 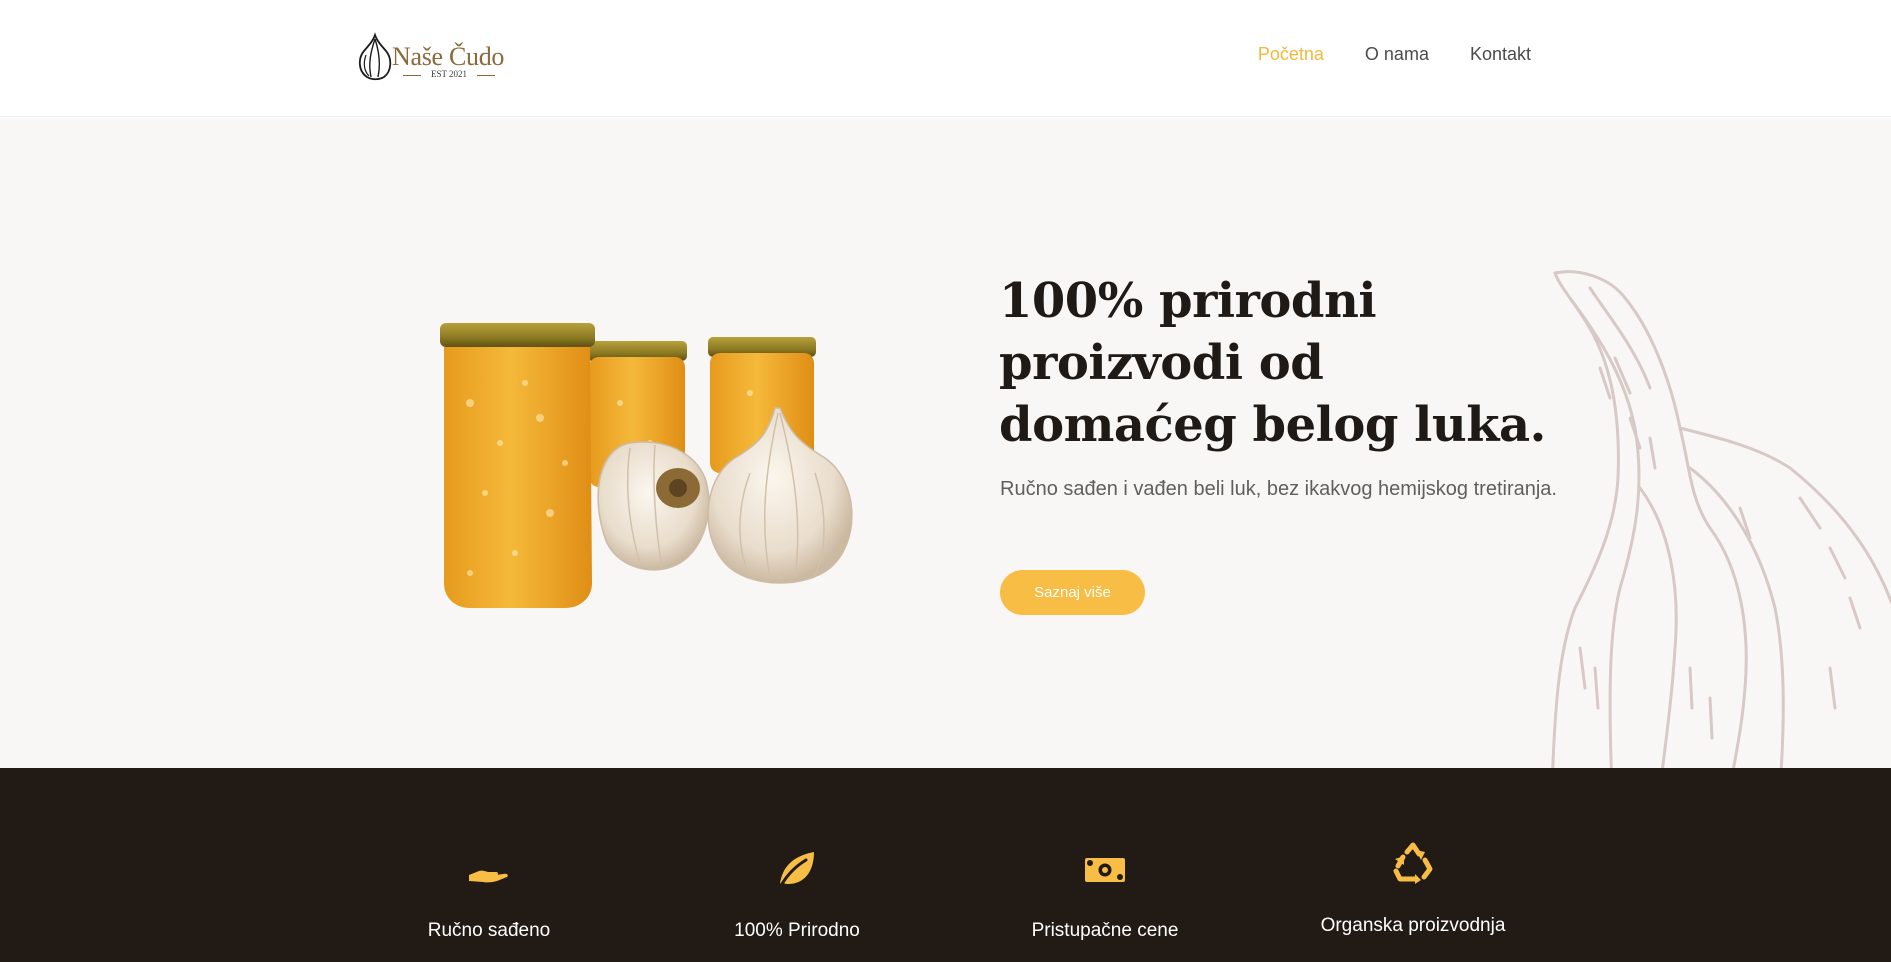 I want to click on feature-label: Pristupačne cene, so click(x=1105, y=930).